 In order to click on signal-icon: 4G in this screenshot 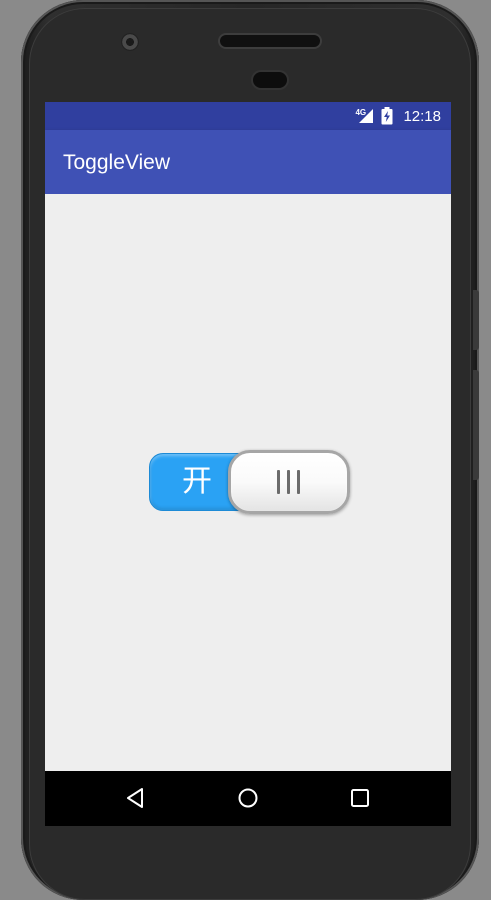, I will do `click(365, 116)`.